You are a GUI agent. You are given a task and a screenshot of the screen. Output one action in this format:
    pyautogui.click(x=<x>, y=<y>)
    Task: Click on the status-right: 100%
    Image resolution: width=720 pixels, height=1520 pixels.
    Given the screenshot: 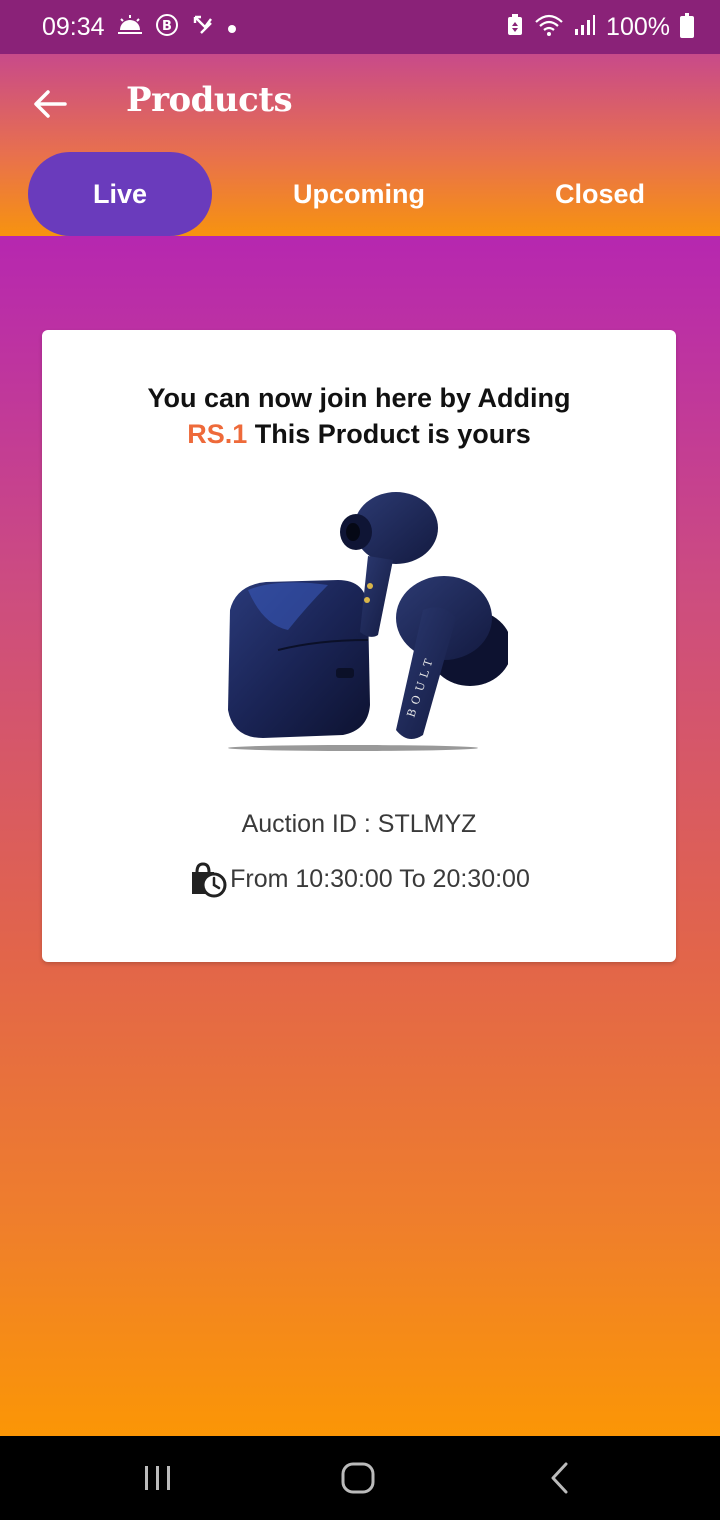 What is the action you would take?
    pyautogui.click(x=600, y=27)
    